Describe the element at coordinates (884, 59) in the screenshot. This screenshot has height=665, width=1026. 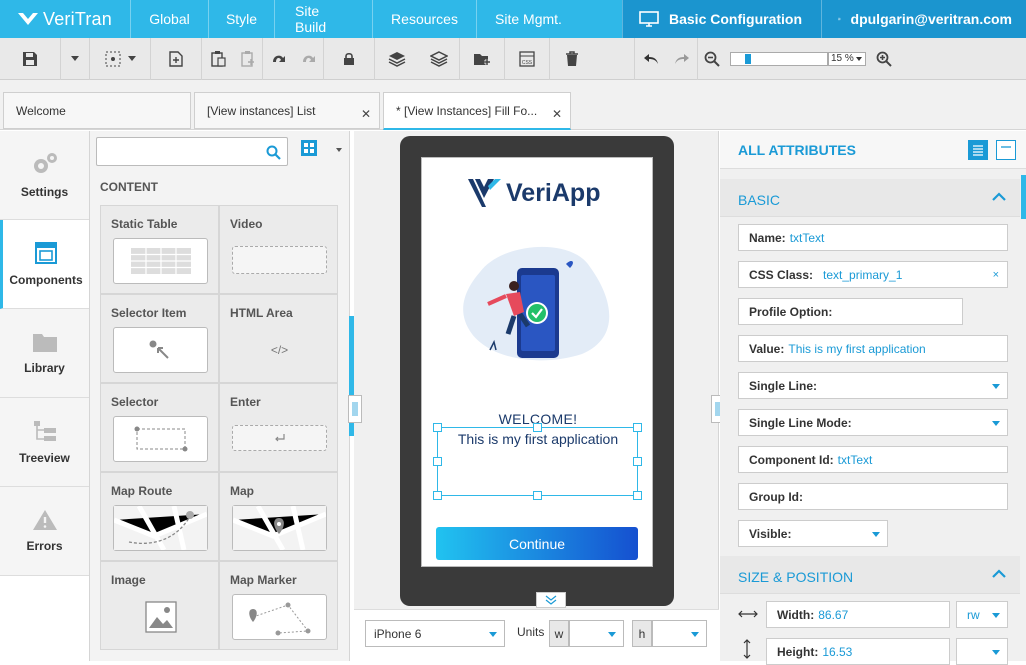
I see `zoom-in-button` at that location.